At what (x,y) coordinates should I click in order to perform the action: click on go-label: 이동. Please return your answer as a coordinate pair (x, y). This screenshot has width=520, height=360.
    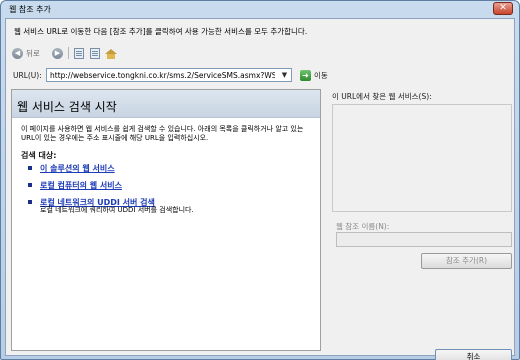
    Looking at the image, I should click on (321, 75).